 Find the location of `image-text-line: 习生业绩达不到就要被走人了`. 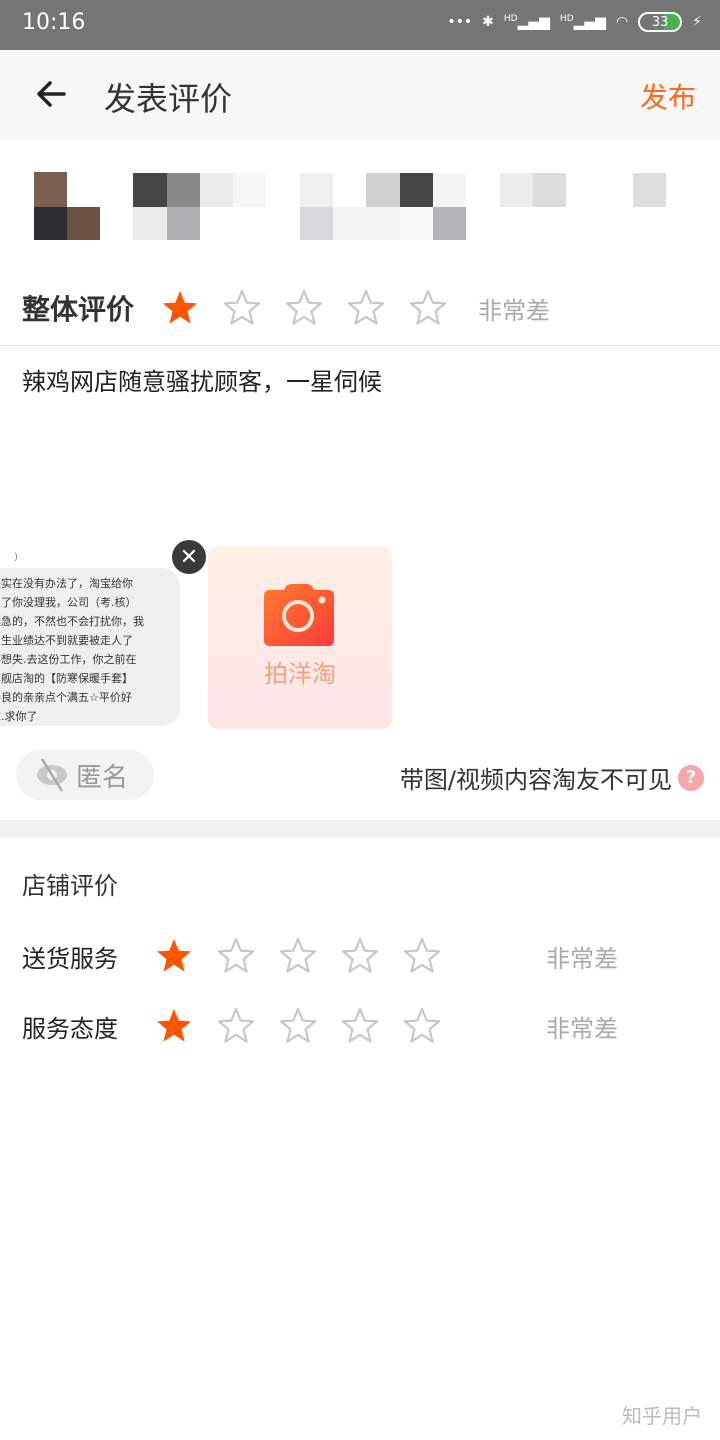

image-text-line: 习生业绩达不到就要被走人了 is located at coordinates (66, 640).